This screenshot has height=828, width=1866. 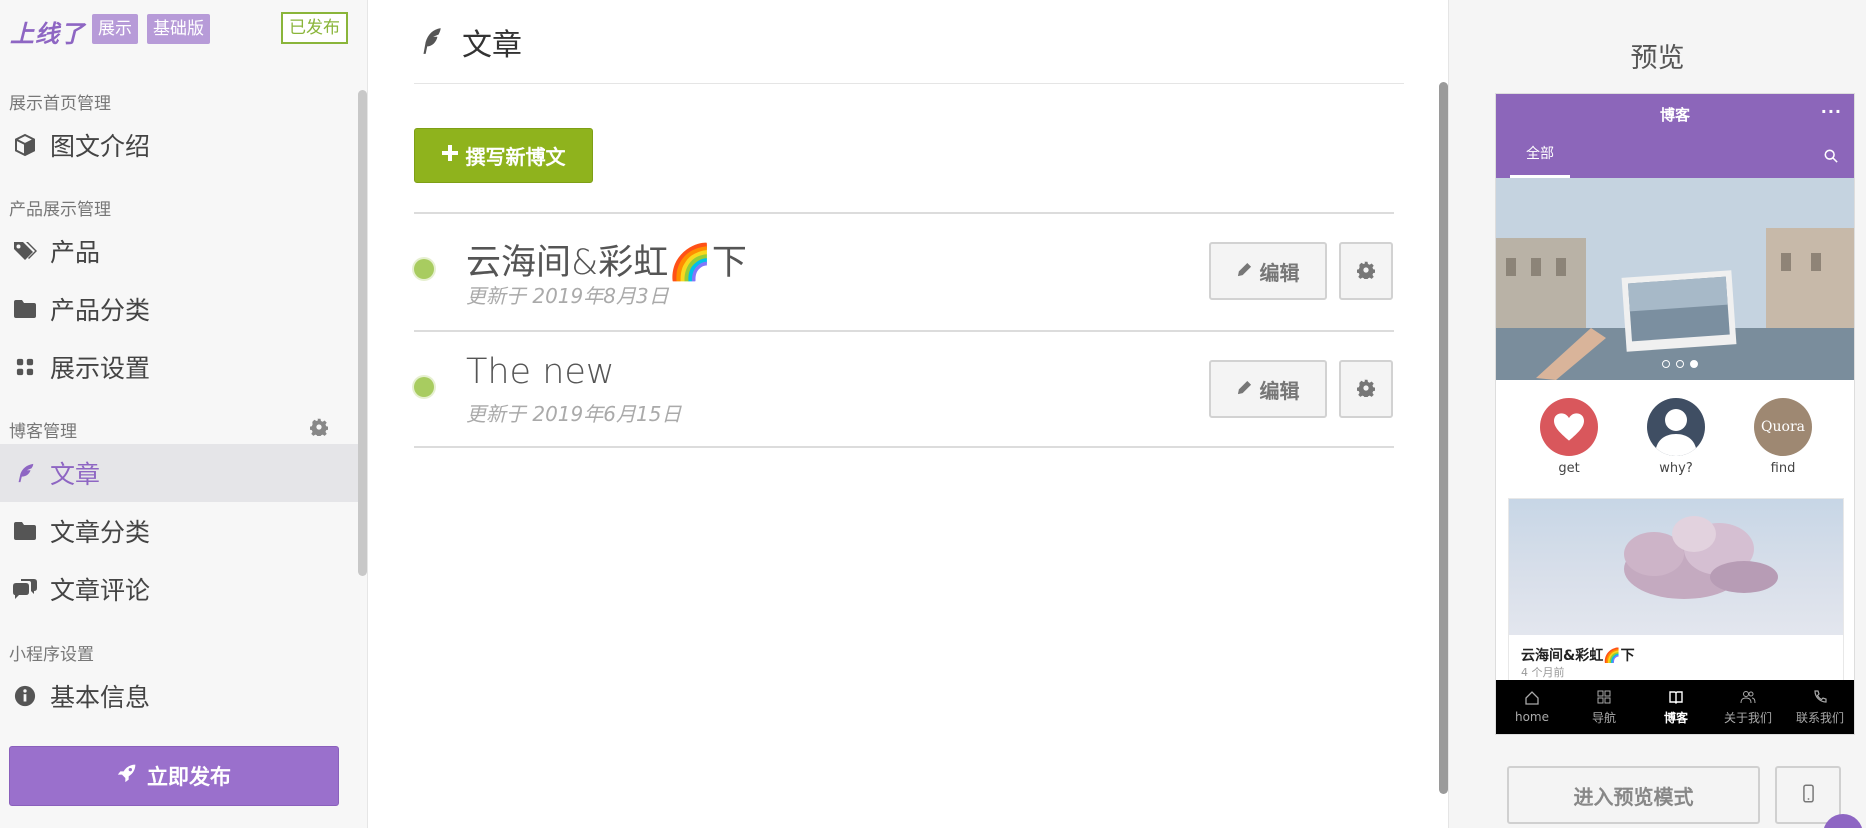 I want to click on cube-icon, so click(x=25, y=145).